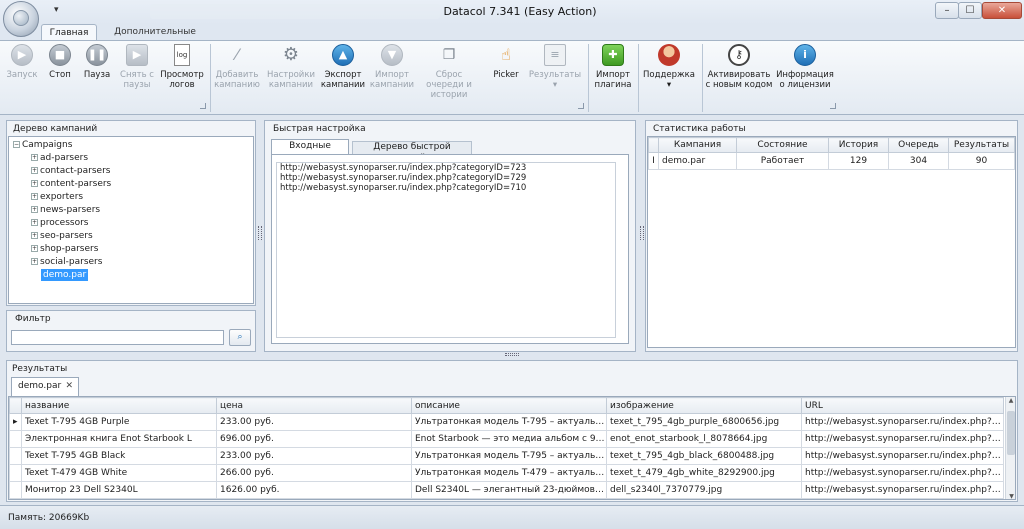  Describe the element at coordinates (319, 129) in the screenshot. I see `quick-settings-title: Быстрая настройка` at that location.